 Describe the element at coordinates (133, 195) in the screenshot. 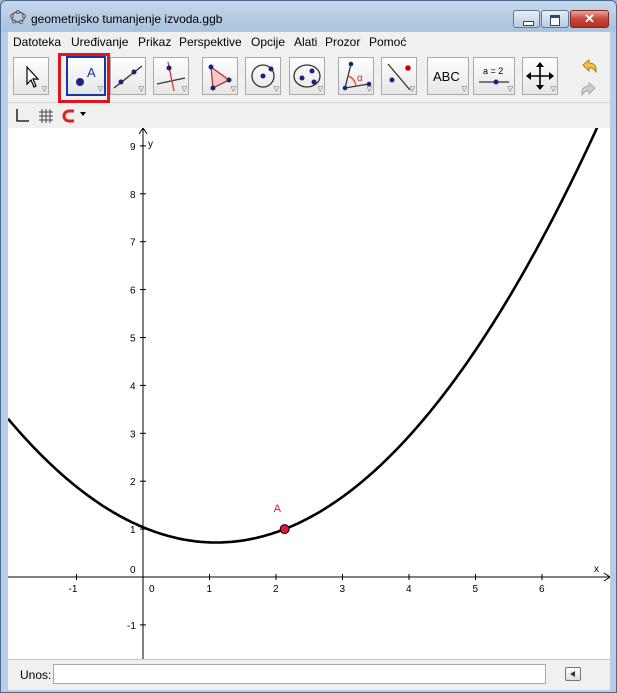

I see `y-tick-label: 8` at that location.